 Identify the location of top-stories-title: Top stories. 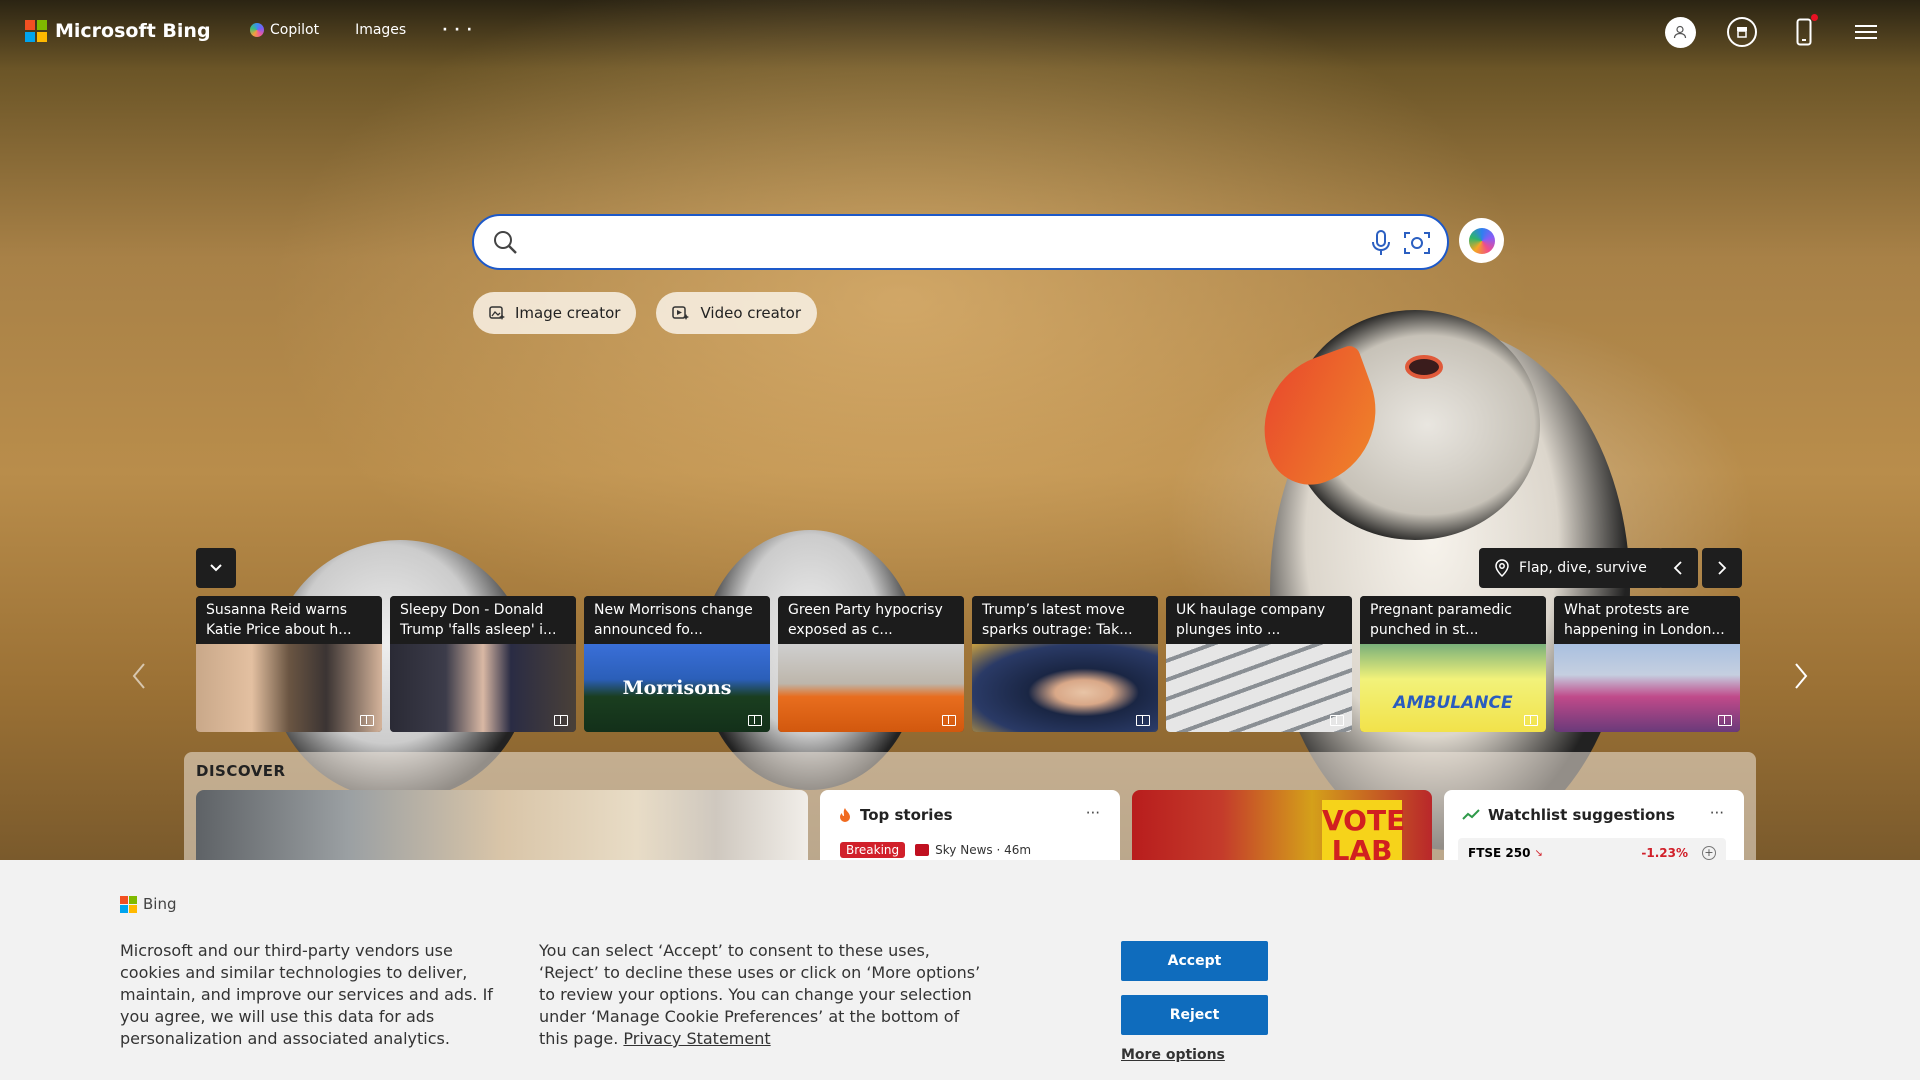
(895, 815).